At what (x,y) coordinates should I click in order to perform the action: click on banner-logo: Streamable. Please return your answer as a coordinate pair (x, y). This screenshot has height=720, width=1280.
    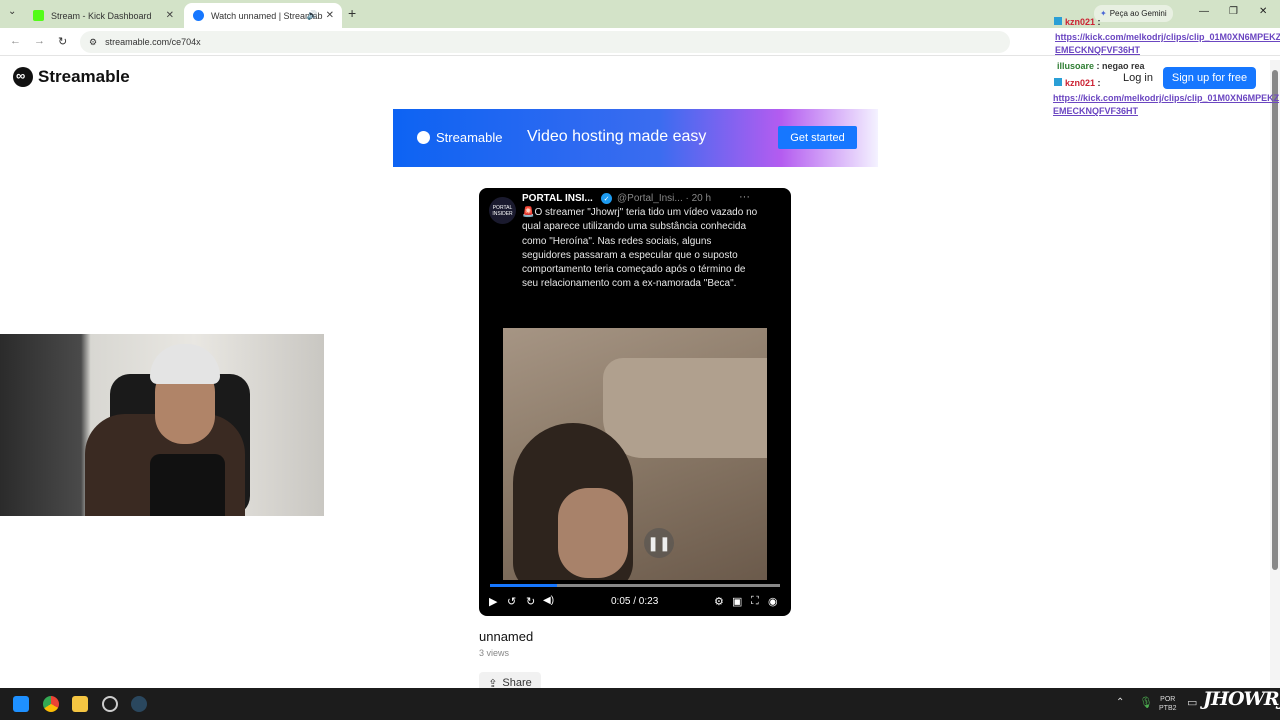
    Looking at the image, I should click on (459, 137).